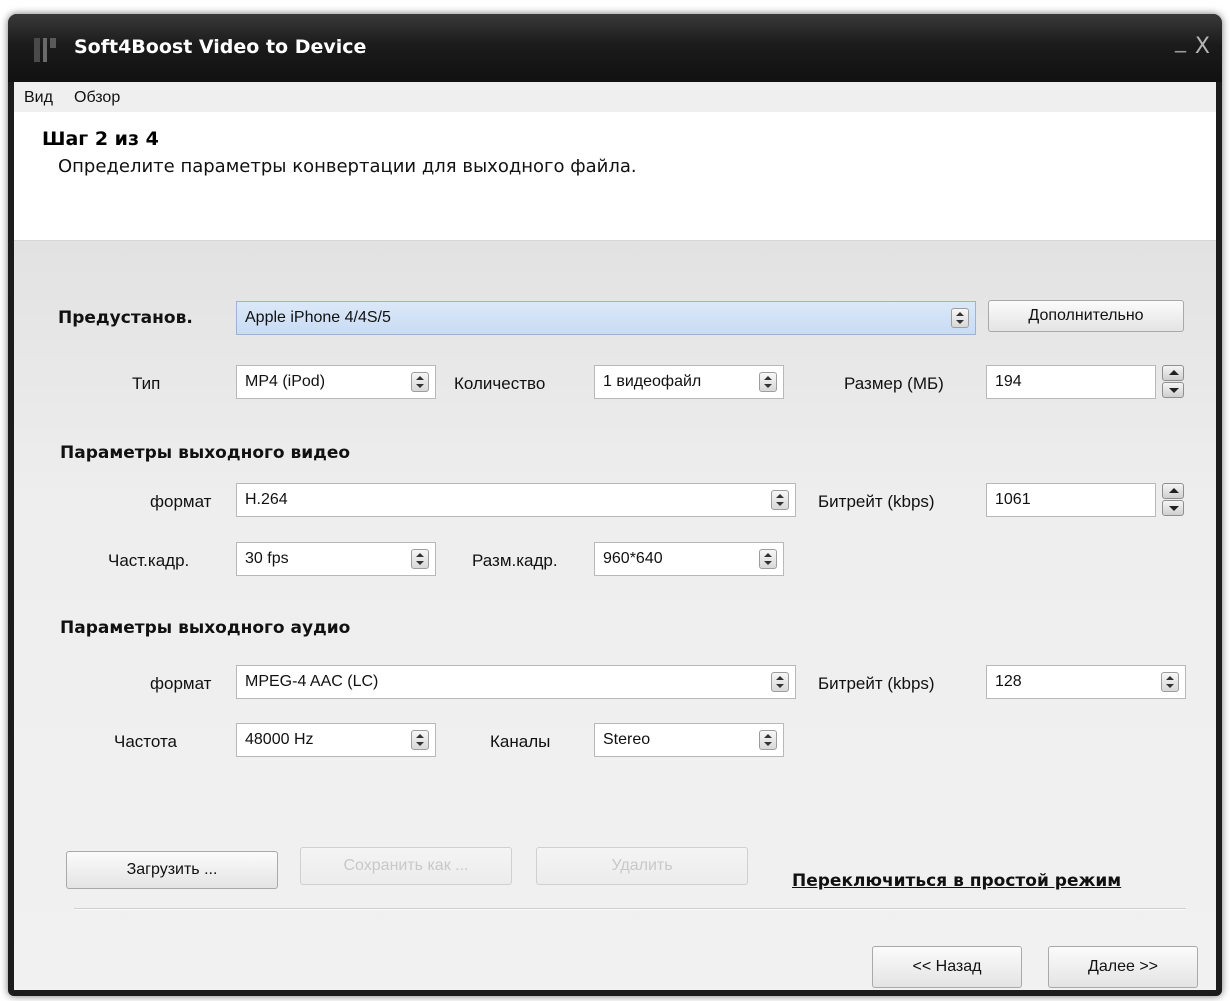  What do you see at coordinates (515, 560) in the screenshot?
I see `framesize-label: Разм.кадр.` at bounding box center [515, 560].